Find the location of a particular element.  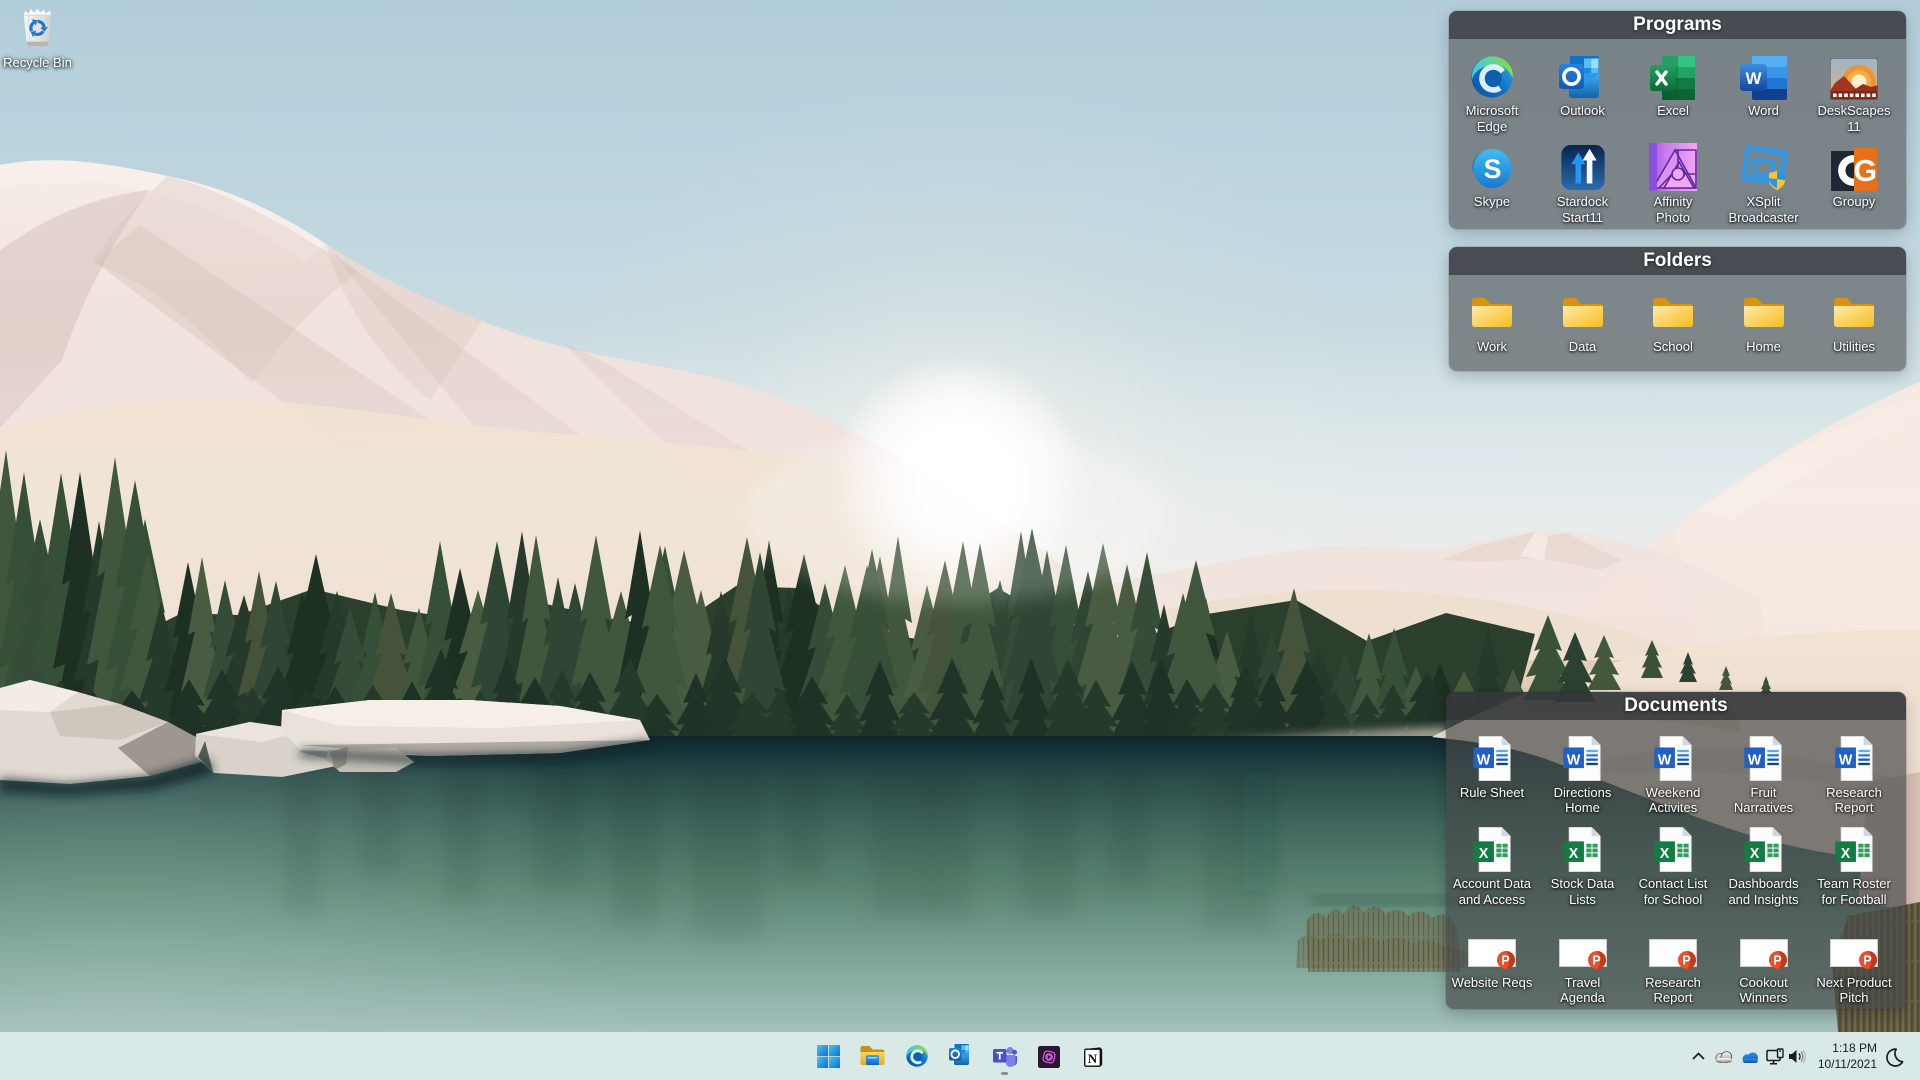

svg-text: G is located at coordinates (1865, 171).